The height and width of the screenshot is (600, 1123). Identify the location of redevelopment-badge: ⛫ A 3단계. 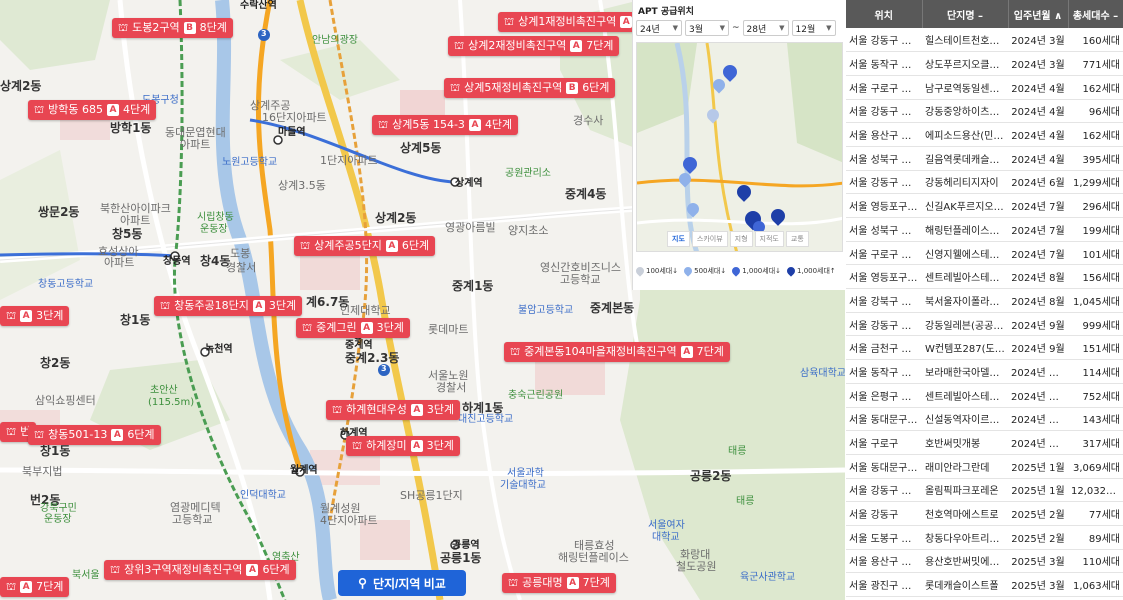
(35, 316).